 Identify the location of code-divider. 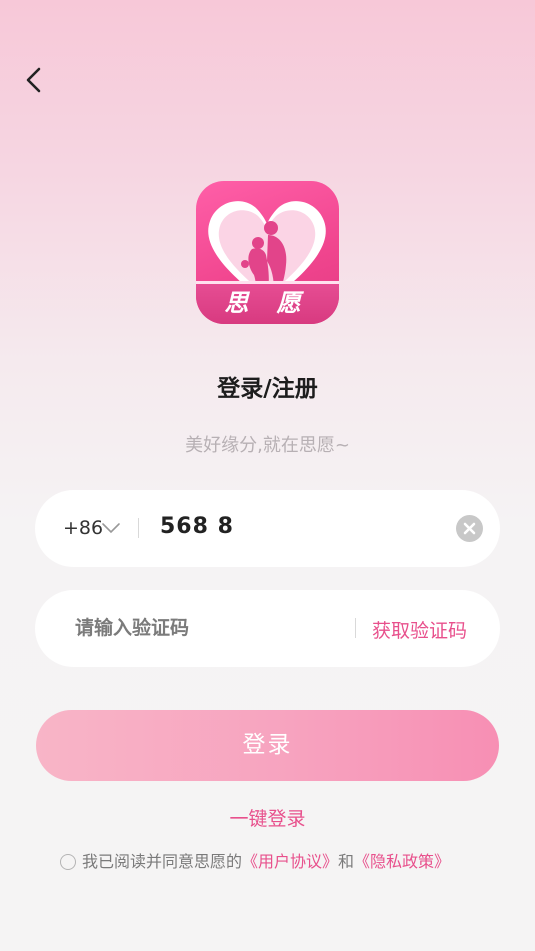
(355, 628).